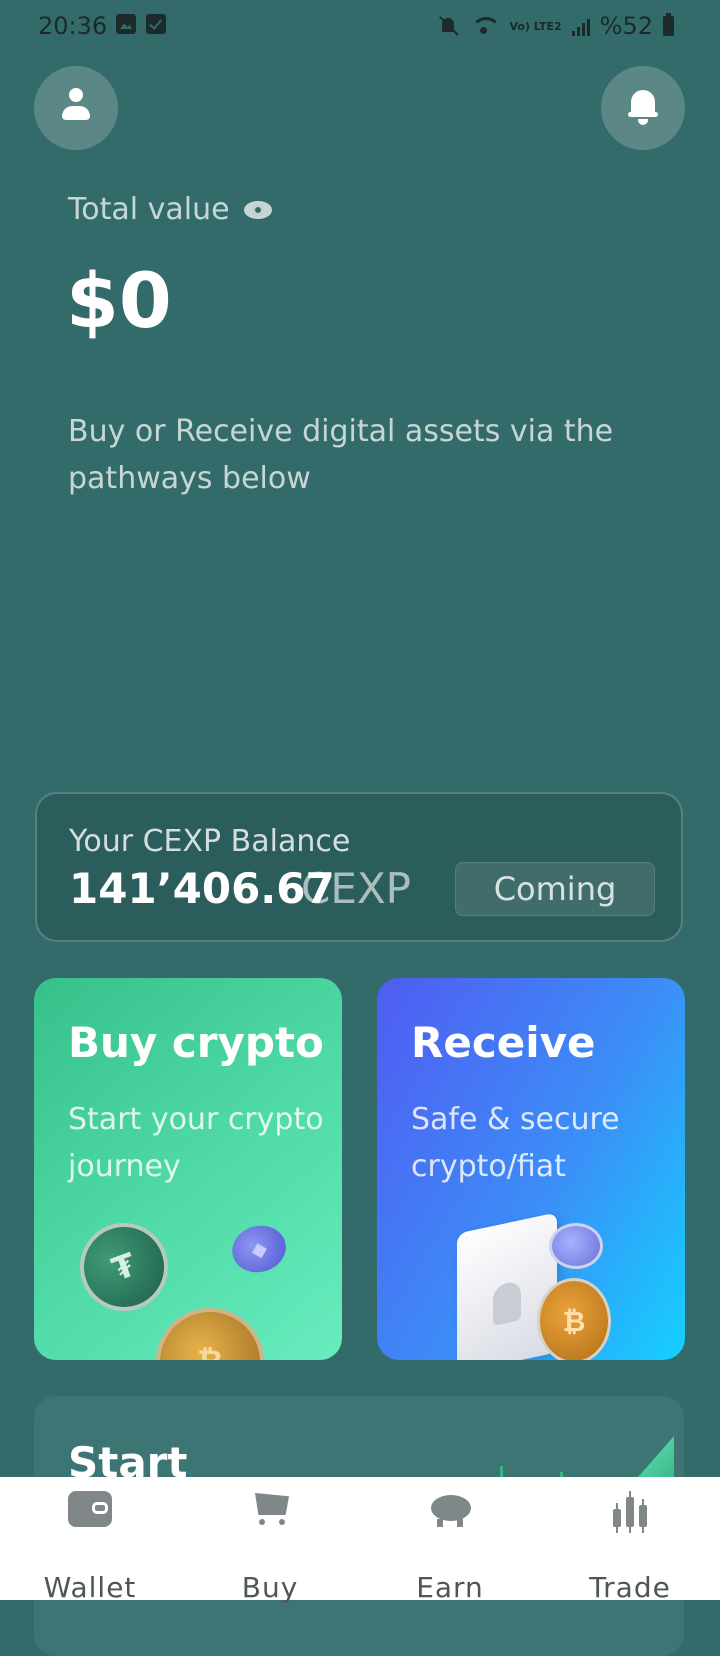 This screenshot has height=1656, width=720. Describe the element at coordinates (486, 26) in the screenshot. I see `wifi-icon` at that location.